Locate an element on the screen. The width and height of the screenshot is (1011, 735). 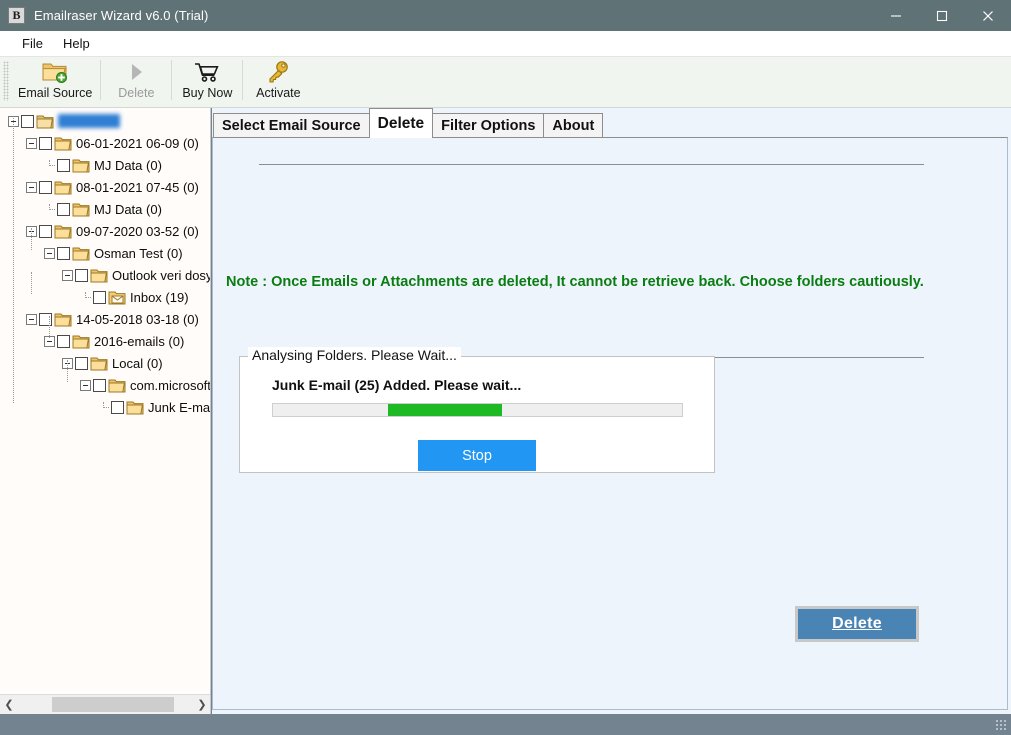
toolbar-label-activate: Activate is located at coordinates (278, 93).